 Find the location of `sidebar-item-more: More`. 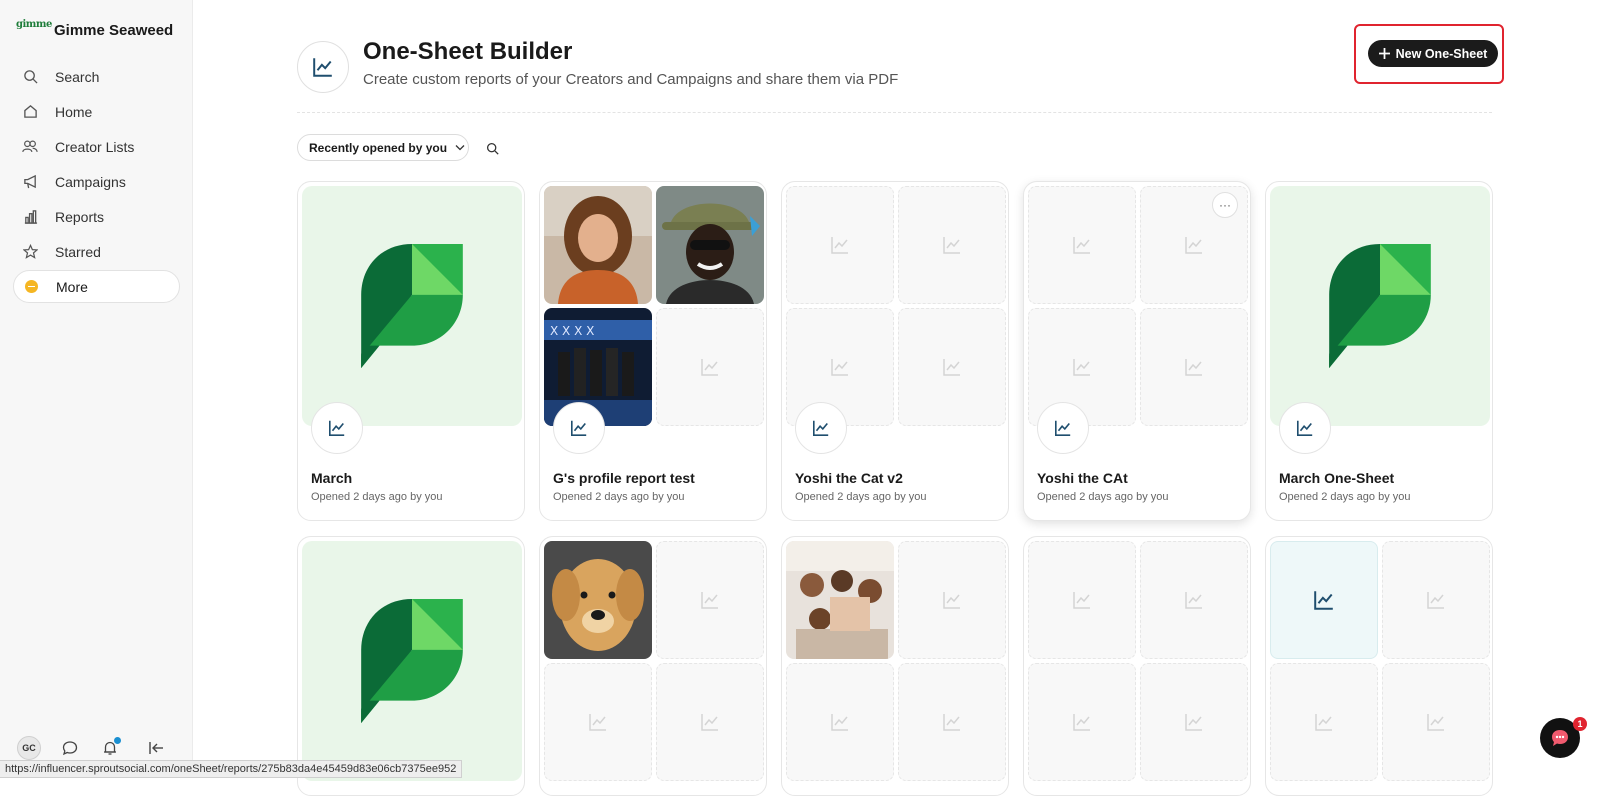

sidebar-item-more: More is located at coordinates (96, 286).